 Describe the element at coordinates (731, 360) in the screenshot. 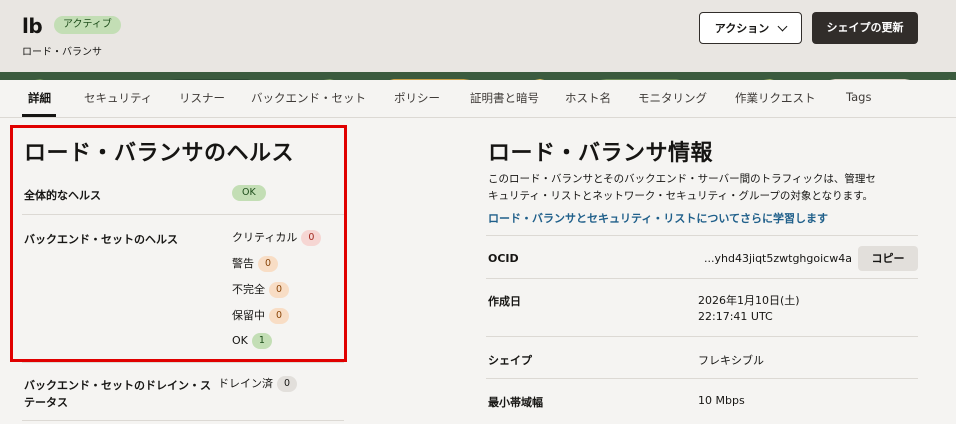

I see `shape-value: フレキシブル` at that location.